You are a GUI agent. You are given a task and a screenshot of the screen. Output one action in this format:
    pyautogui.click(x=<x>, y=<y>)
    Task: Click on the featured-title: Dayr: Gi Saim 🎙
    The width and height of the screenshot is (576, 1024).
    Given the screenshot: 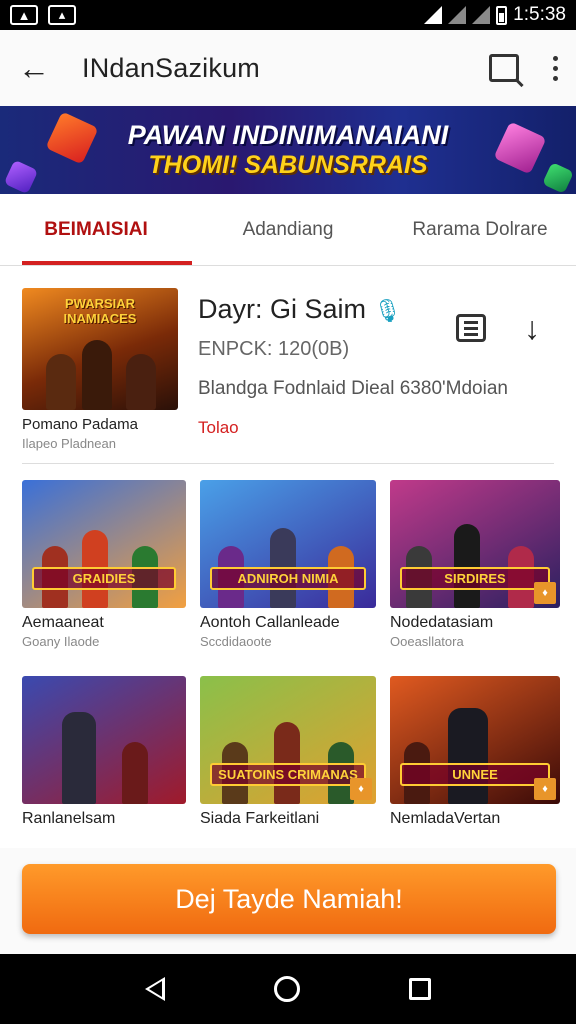 What is the action you would take?
    pyautogui.click(x=299, y=309)
    